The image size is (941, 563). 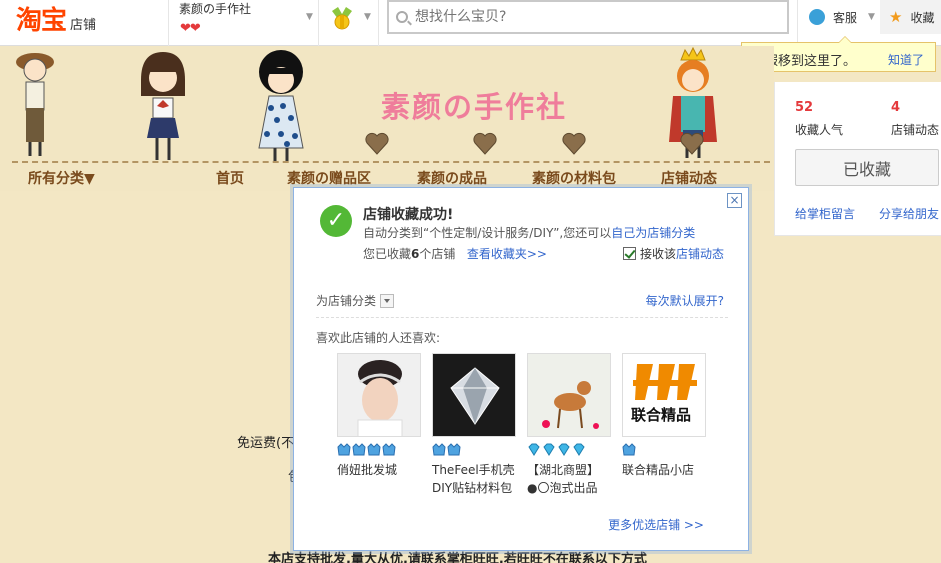 What do you see at coordinates (896, 17) in the screenshot?
I see `star-icon: ★` at bounding box center [896, 17].